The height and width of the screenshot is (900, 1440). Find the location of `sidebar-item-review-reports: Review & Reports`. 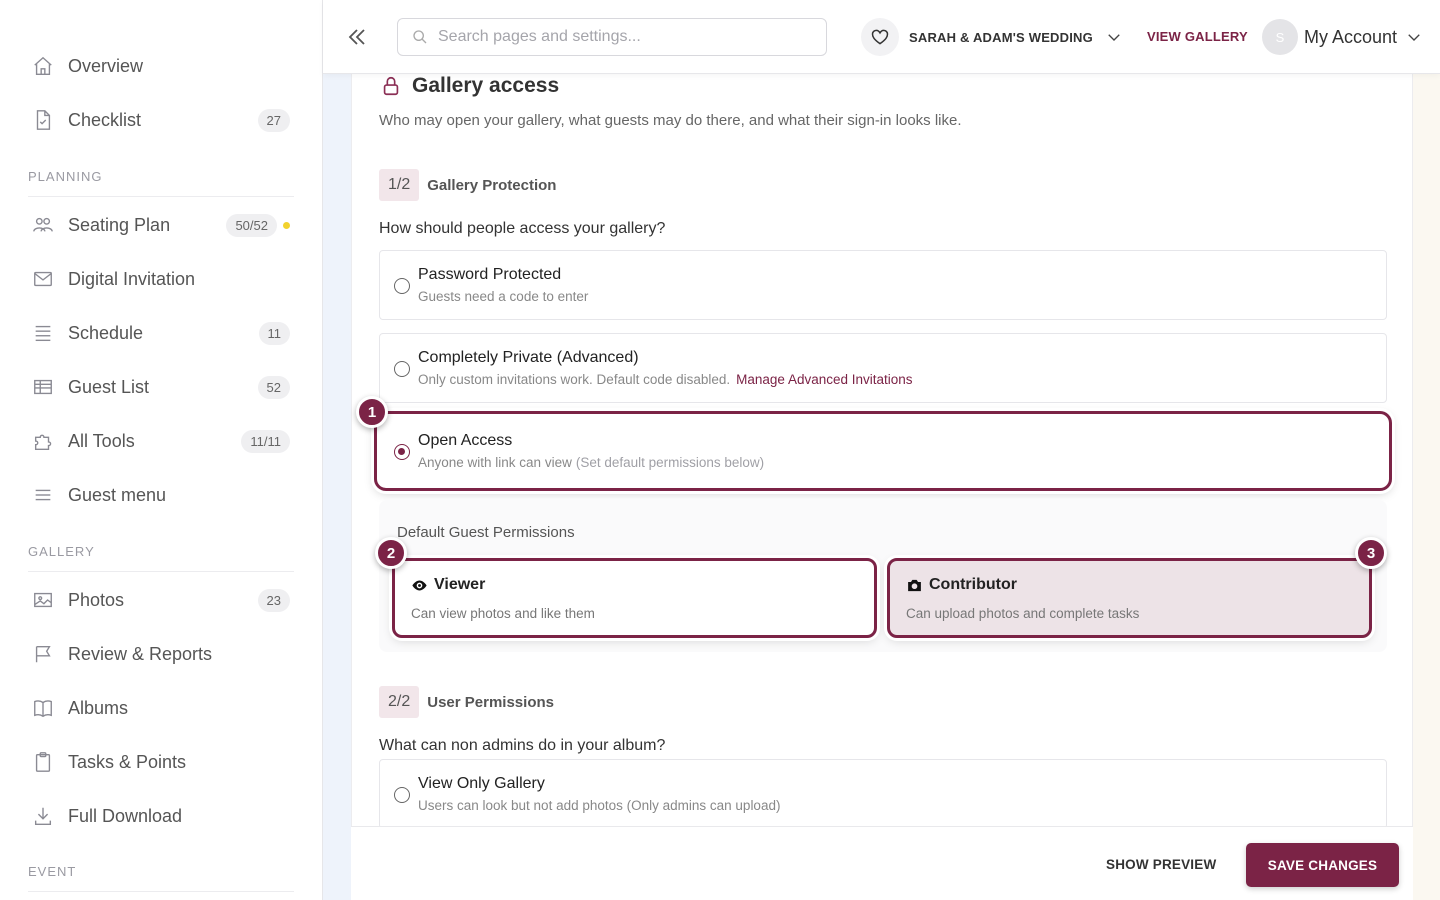

sidebar-item-review-reports: Review & Reports is located at coordinates (161, 654).